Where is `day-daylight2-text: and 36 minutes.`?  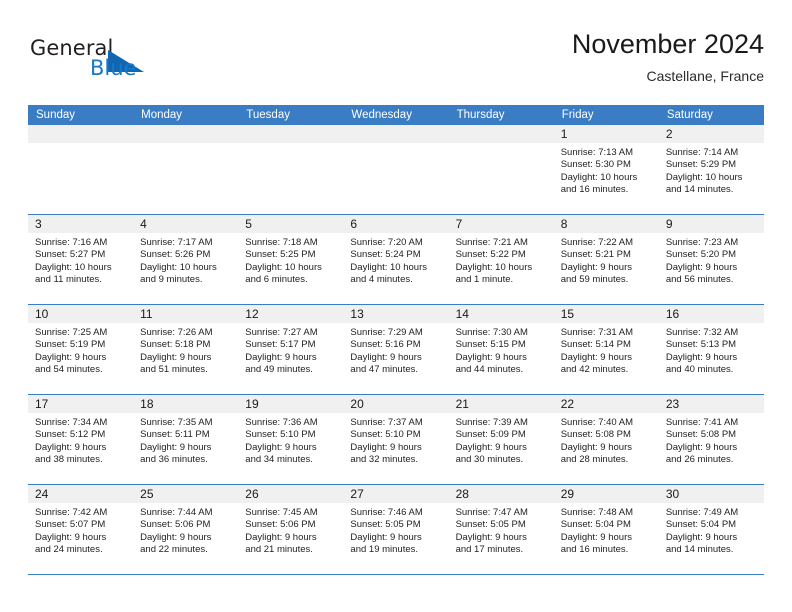 day-daylight2-text: and 36 minutes. is located at coordinates (174, 460).